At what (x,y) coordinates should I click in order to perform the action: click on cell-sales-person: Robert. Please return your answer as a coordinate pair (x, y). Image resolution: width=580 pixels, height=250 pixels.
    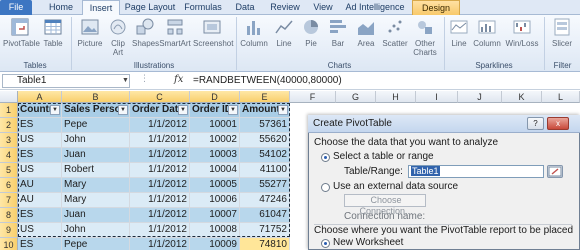
    Looking at the image, I should click on (96, 170).